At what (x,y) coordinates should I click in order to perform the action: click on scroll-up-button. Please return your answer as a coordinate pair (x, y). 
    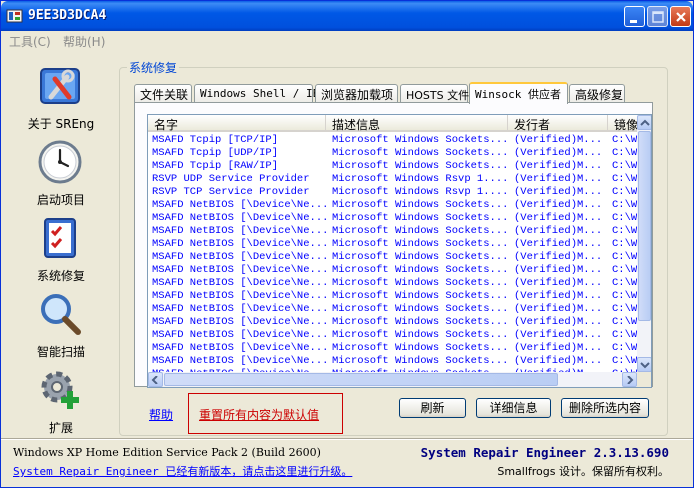
    Looking at the image, I should click on (644, 122).